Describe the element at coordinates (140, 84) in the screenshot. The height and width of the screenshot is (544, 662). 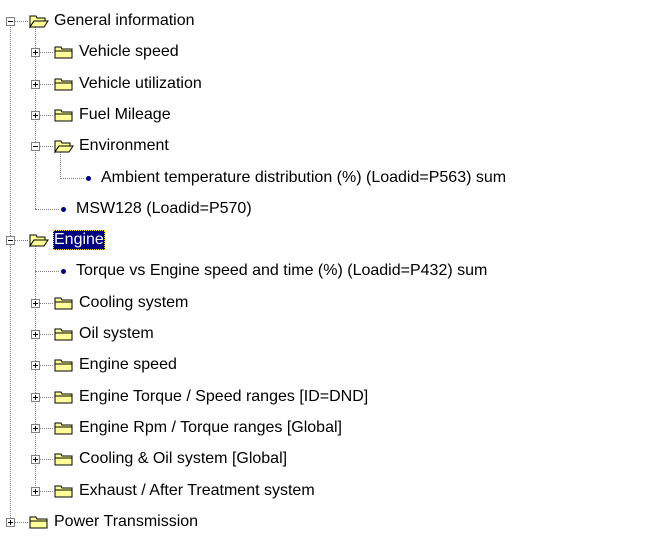
I see `tree-node-label: Vehicle utilization` at that location.